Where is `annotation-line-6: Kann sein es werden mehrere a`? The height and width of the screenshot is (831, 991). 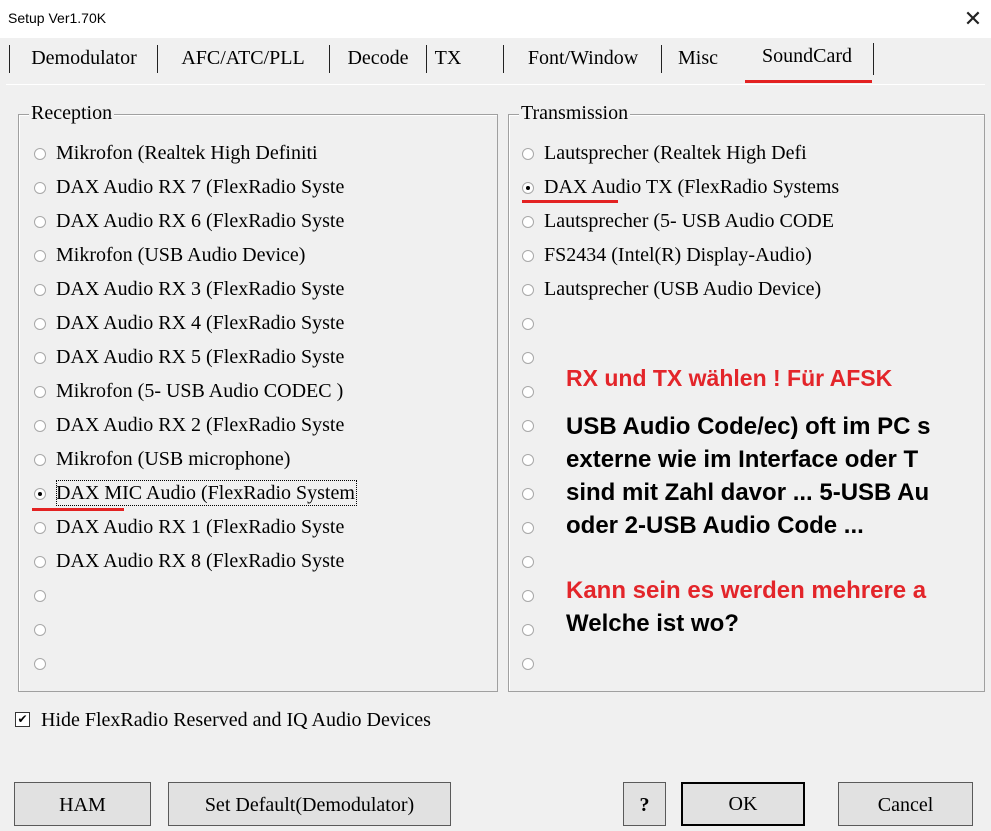 annotation-line-6: Kann sein es werden mehrere a is located at coordinates (746, 590).